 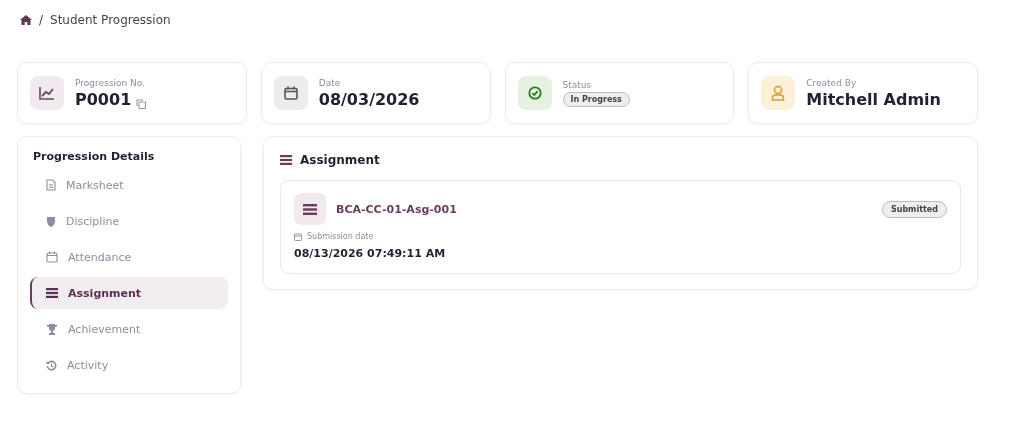 What do you see at coordinates (94, 156) in the screenshot?
I see `sidebar-title: Progression Details` at bounding box center [94, 156].